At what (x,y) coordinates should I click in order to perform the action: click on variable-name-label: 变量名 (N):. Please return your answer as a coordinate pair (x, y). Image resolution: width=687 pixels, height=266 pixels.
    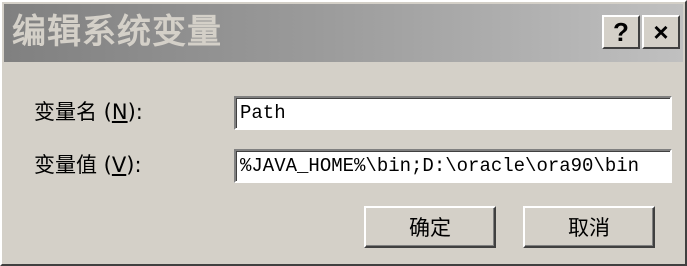
    Looking at the image, I should click on (88, 112).